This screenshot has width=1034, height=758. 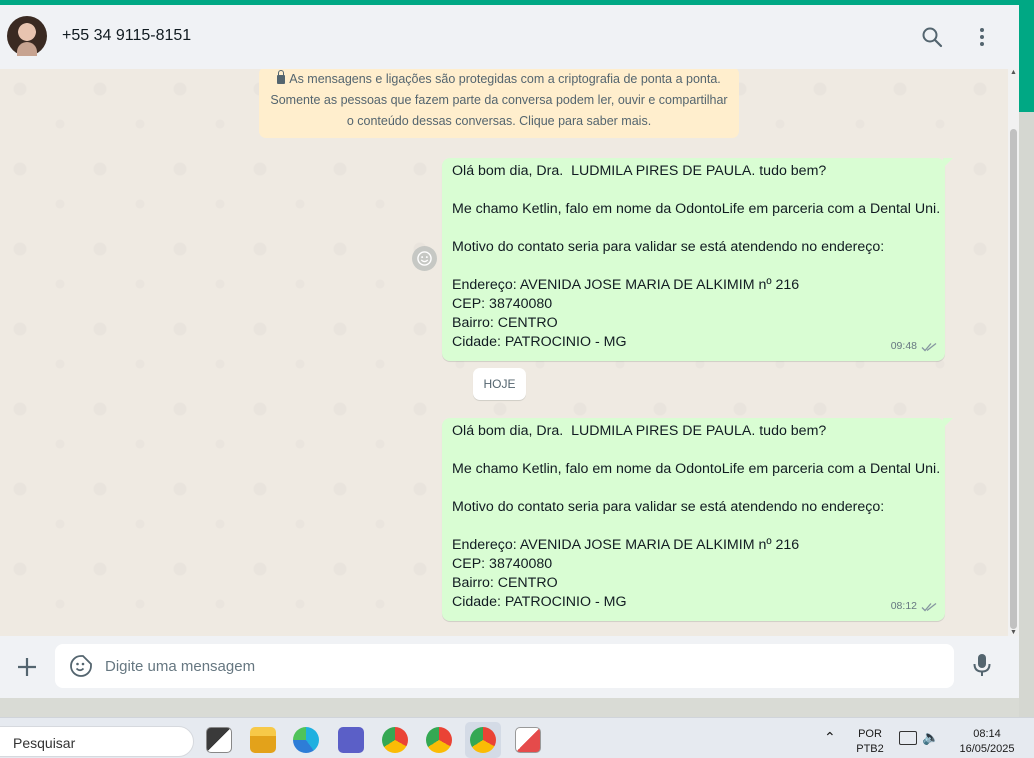 I want to click on clock: 08:14 16/05/2025, so click(x=987, y=742).